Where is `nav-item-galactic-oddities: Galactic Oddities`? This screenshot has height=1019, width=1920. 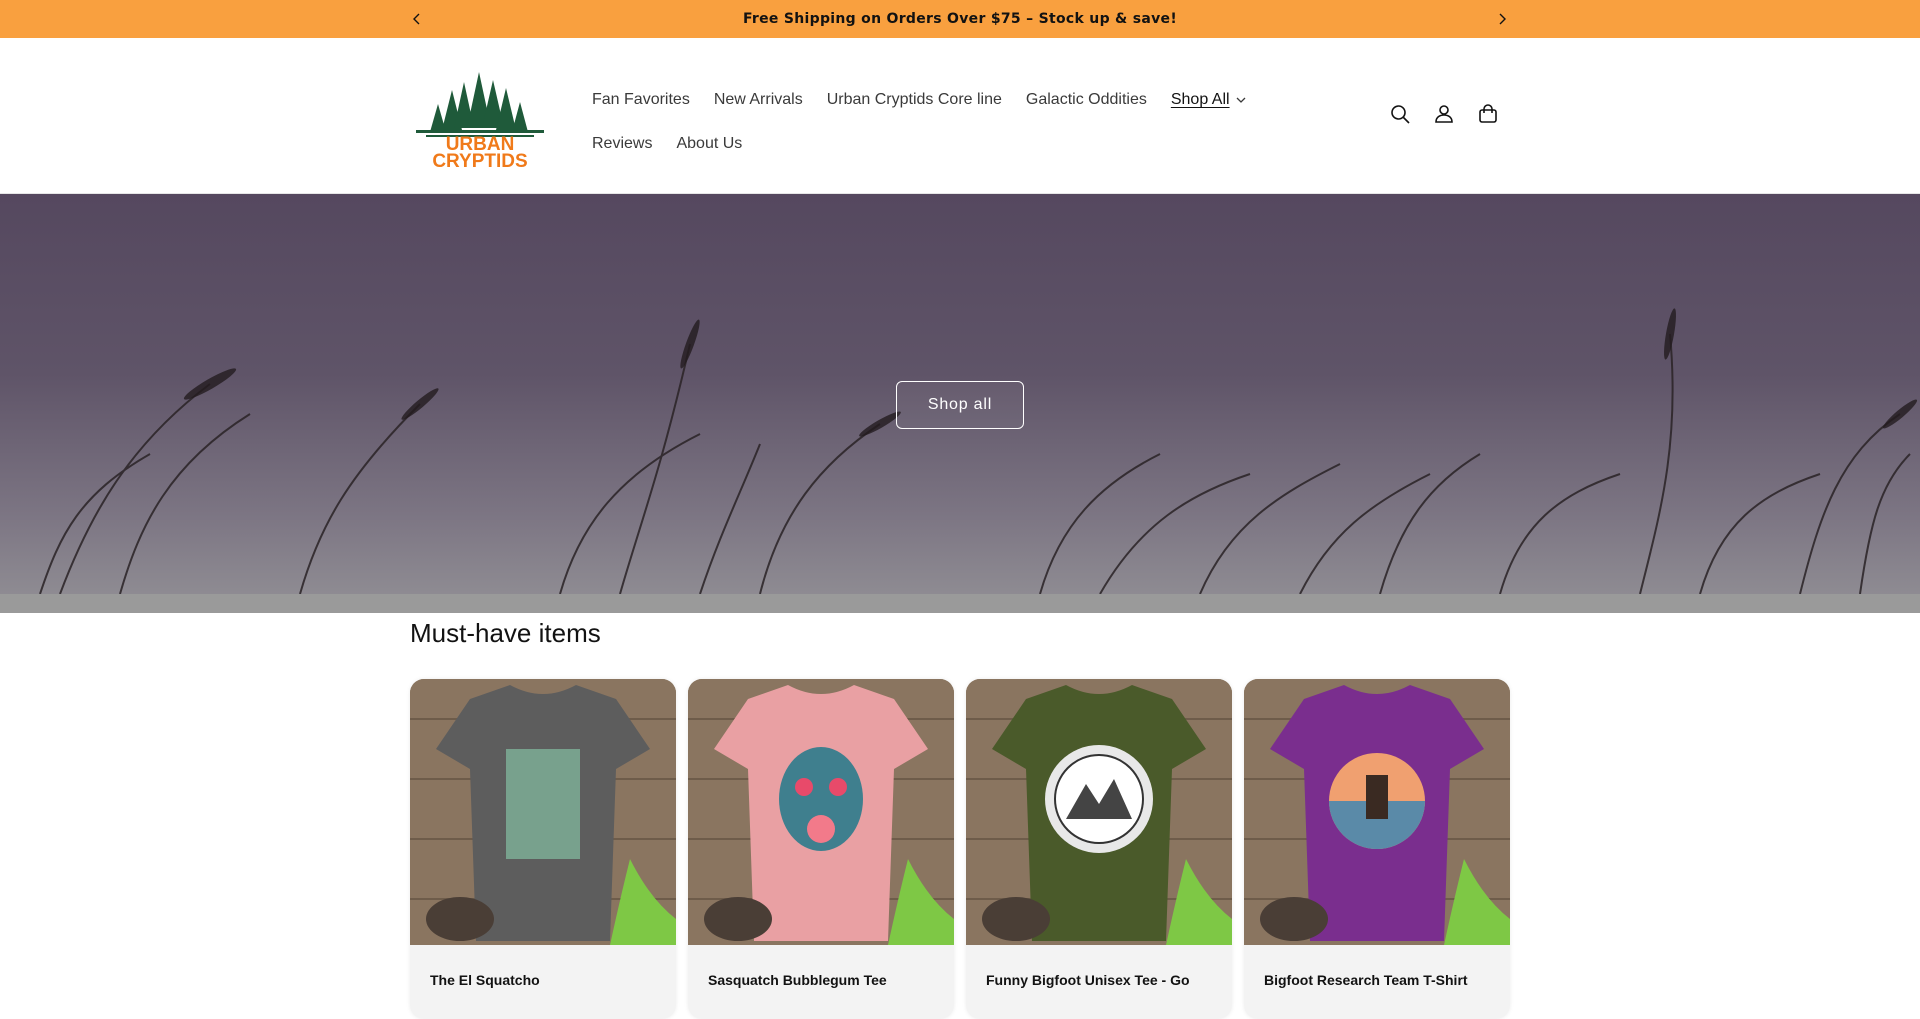
nav-item-galactic-oddities: Galactic Oddities is located at coordinates (1086, 100).